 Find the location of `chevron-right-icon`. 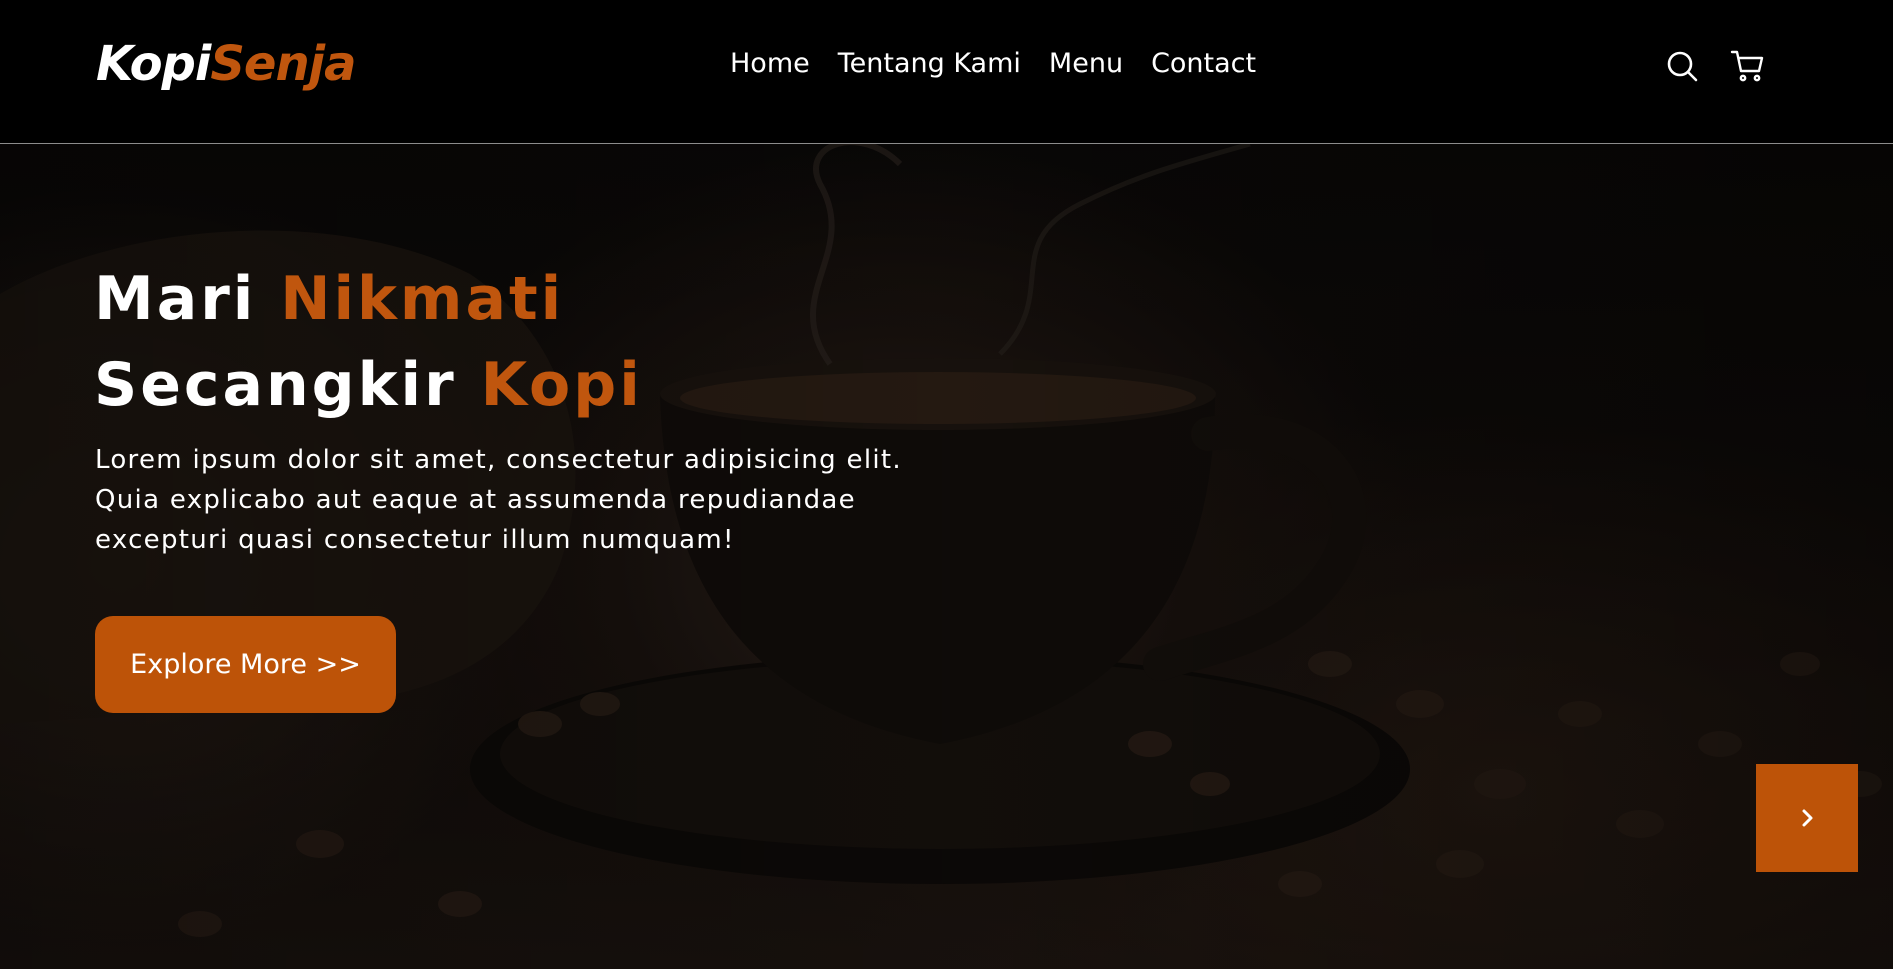

chevron-right-icon is located at coordinates (1807, 818).